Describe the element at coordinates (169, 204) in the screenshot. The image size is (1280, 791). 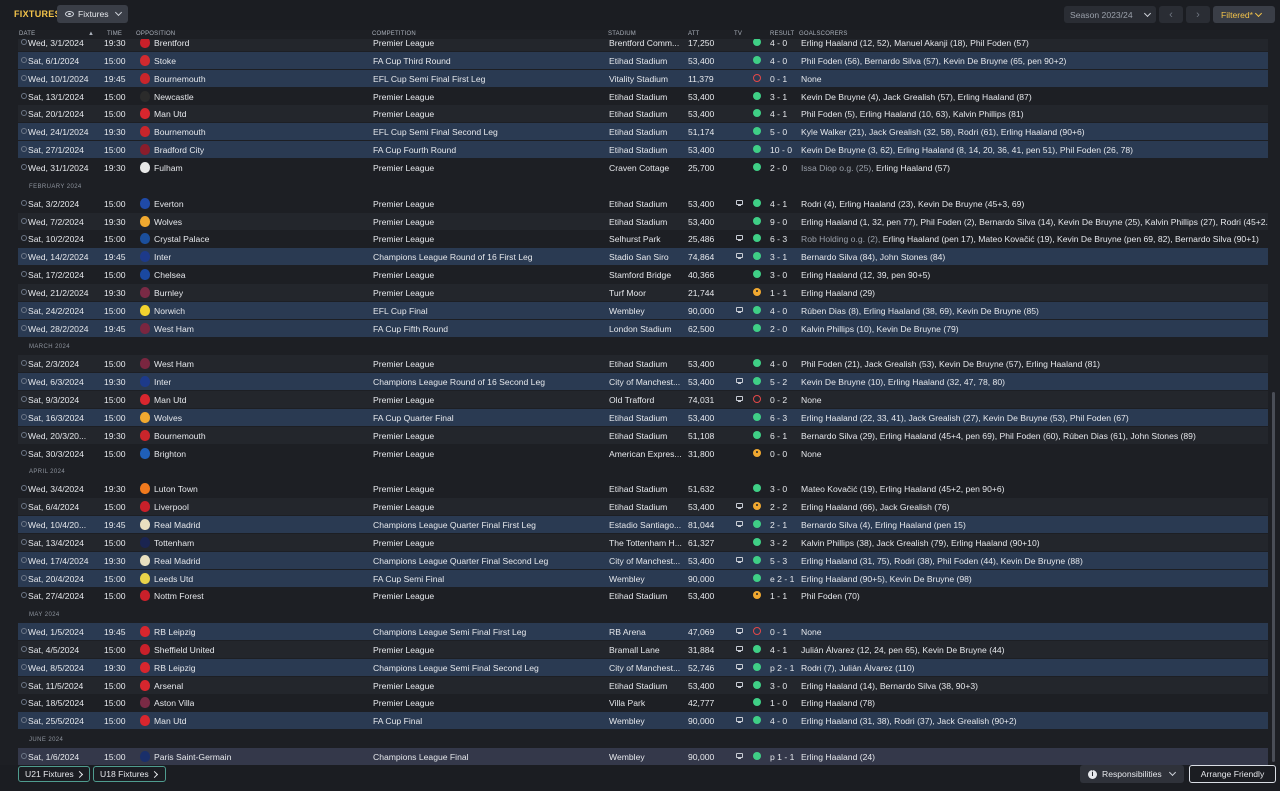
I see `fixture-opposition: Everton` at that location.